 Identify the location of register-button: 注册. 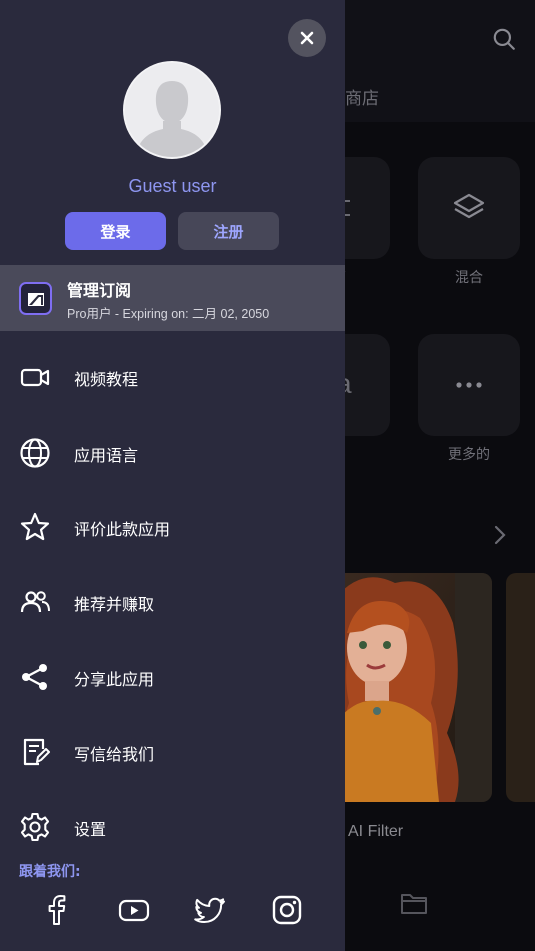
(228, 231).